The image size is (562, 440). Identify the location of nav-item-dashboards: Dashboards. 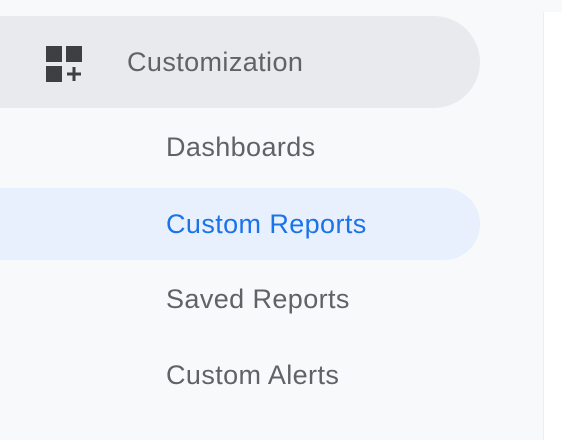
(240, 147).